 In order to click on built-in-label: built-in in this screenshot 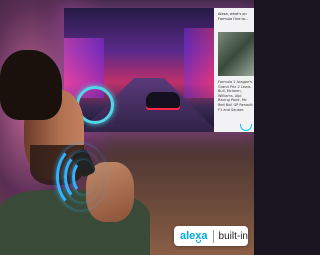, I will do `click(233, 236)`.